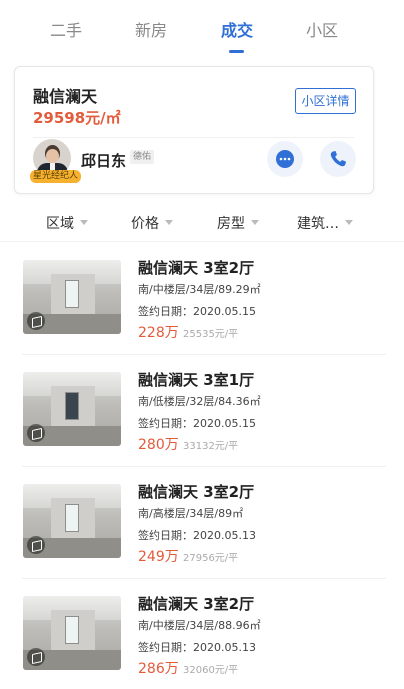 The height and width of the screenshot is (689, 404). What do you see at coordinates (77, 118) in the screenshot?
I see `community-average-price: 29598元/㎡` at bounding box center [77, 118].